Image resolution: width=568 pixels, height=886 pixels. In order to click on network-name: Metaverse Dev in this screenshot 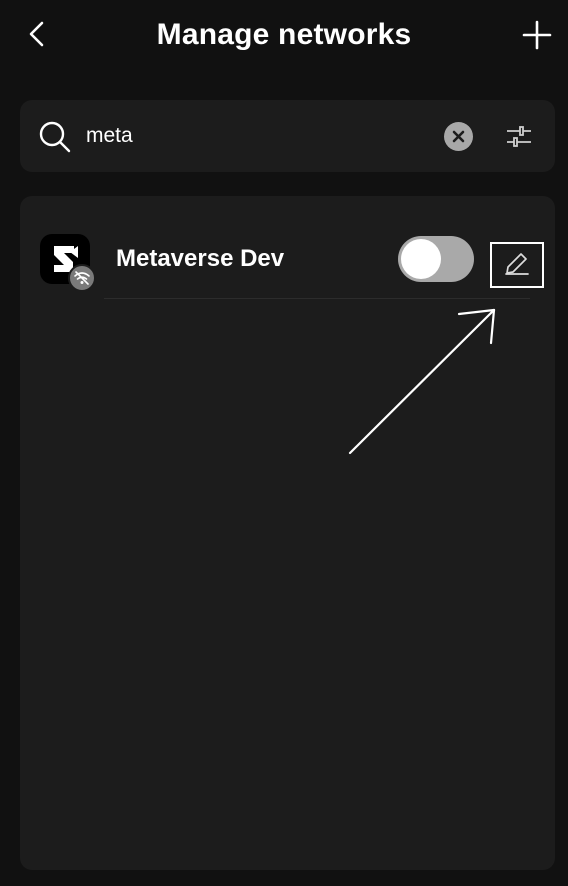, I will do `click(200, 258)`.